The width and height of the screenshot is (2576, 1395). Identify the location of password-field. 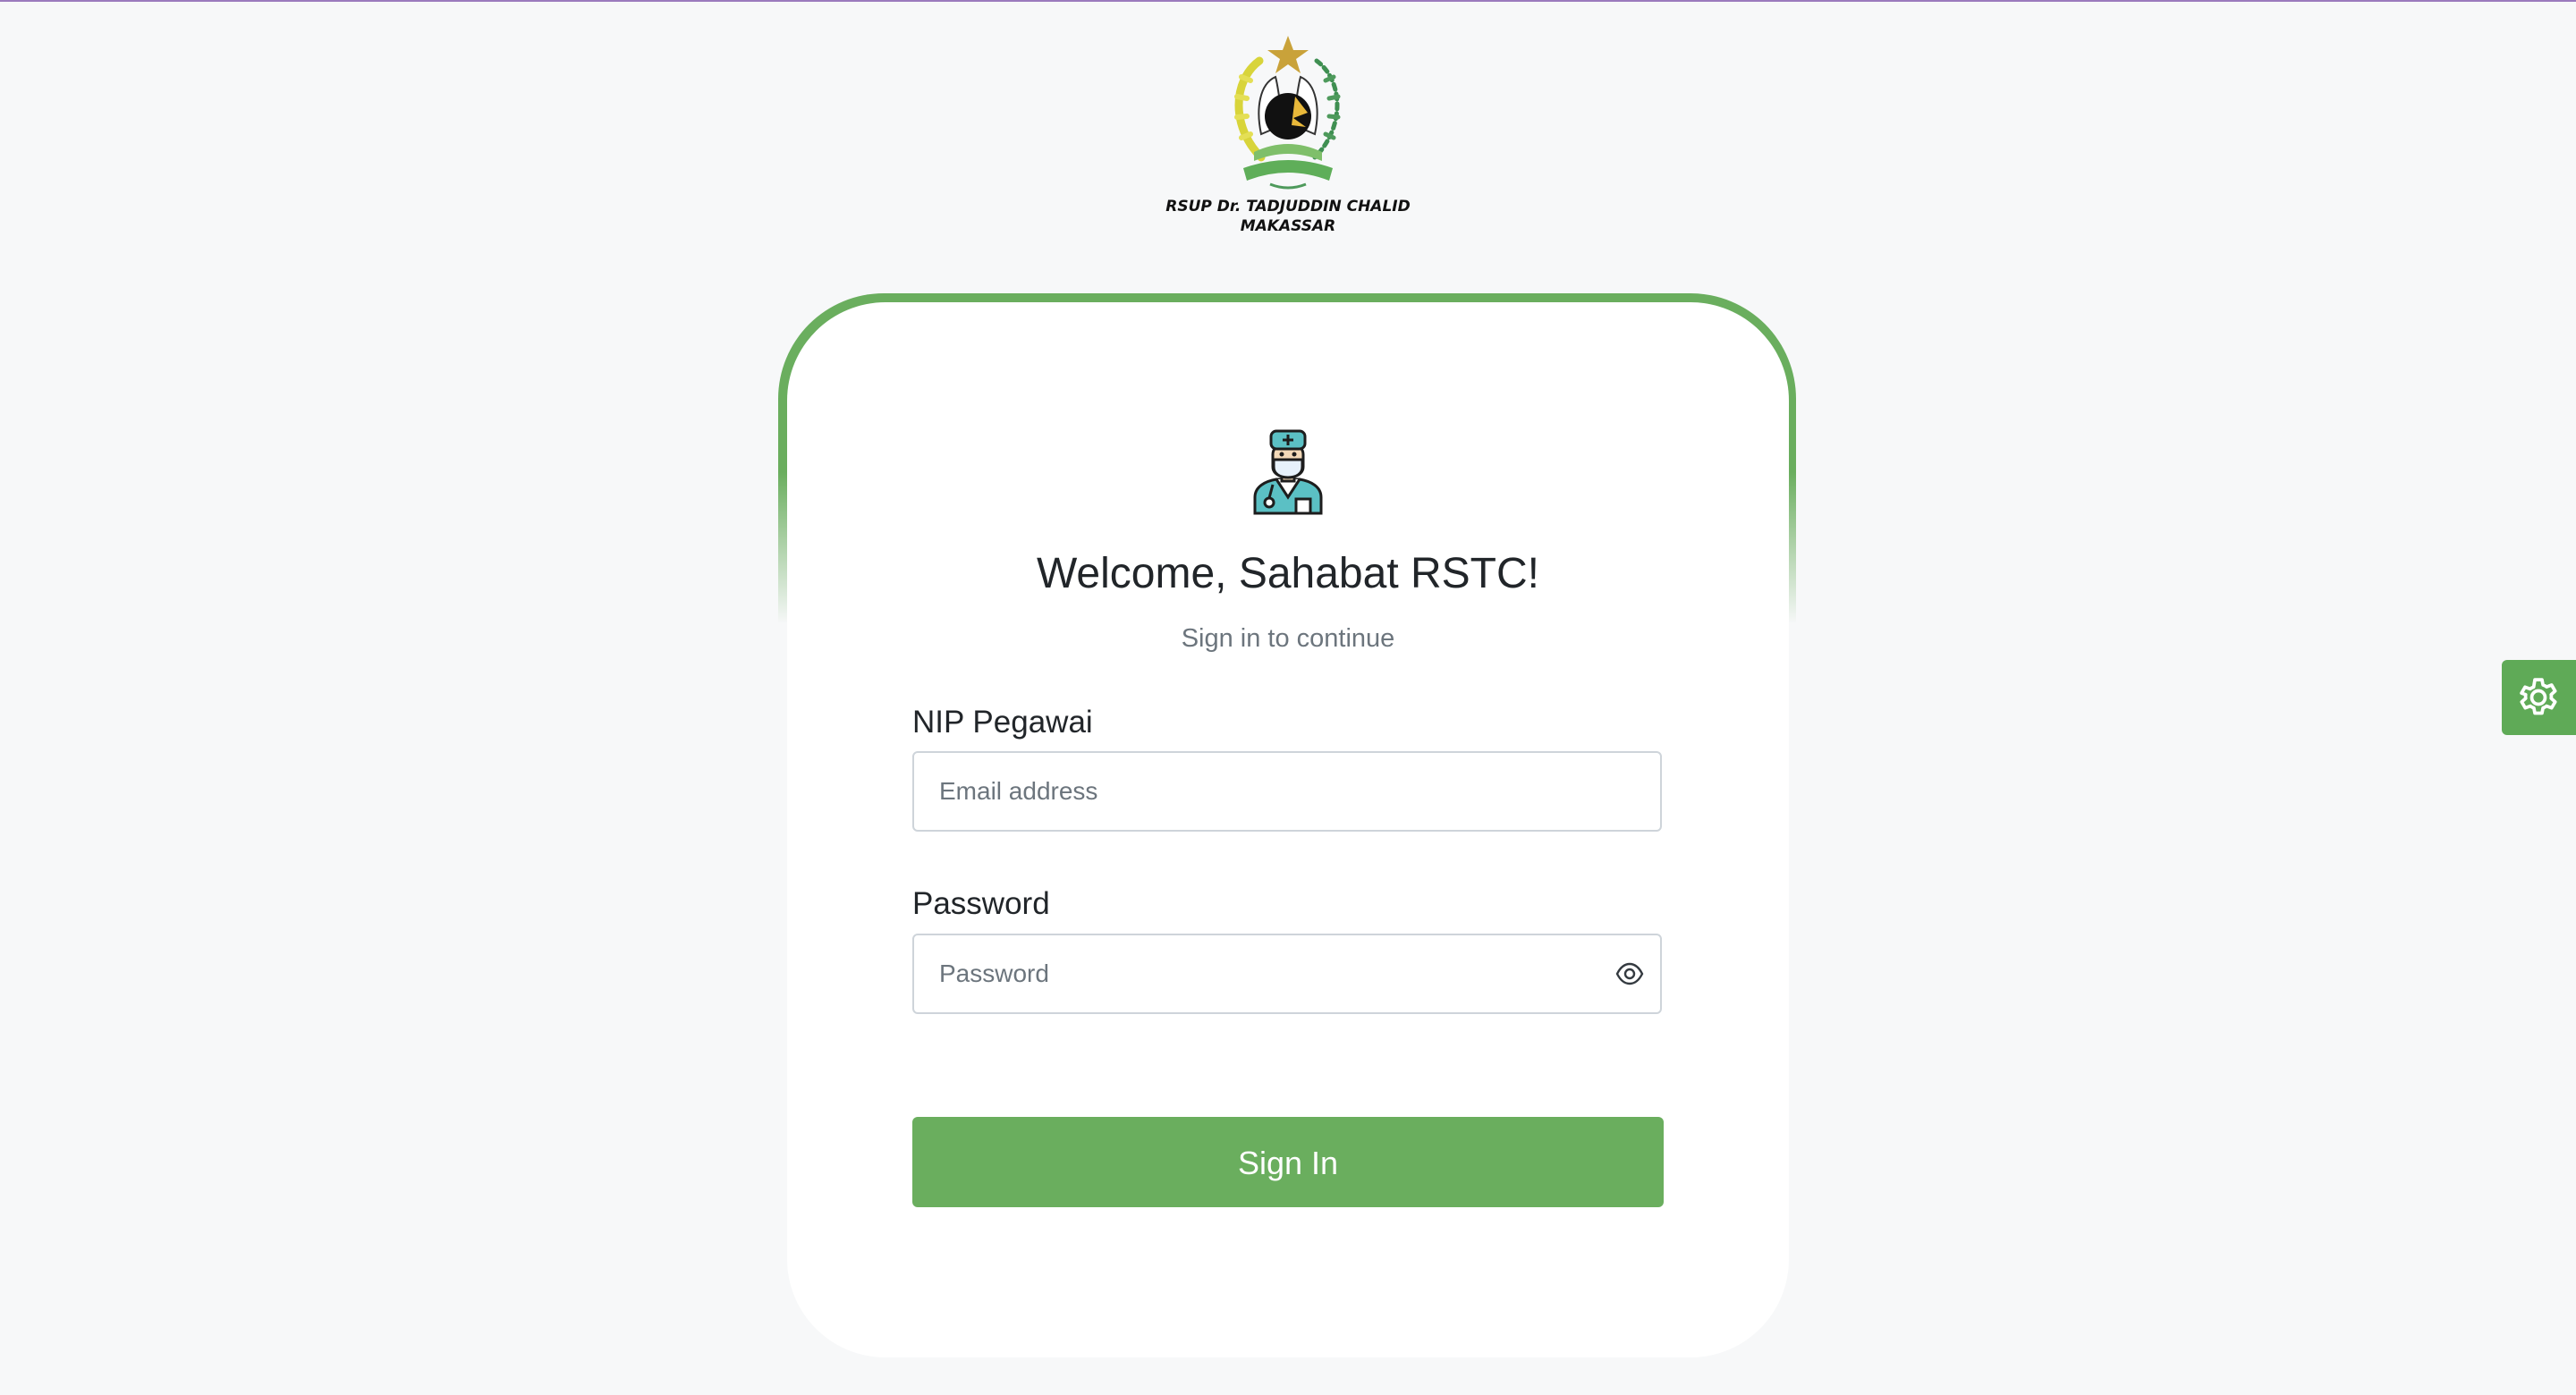
(1287, 974).